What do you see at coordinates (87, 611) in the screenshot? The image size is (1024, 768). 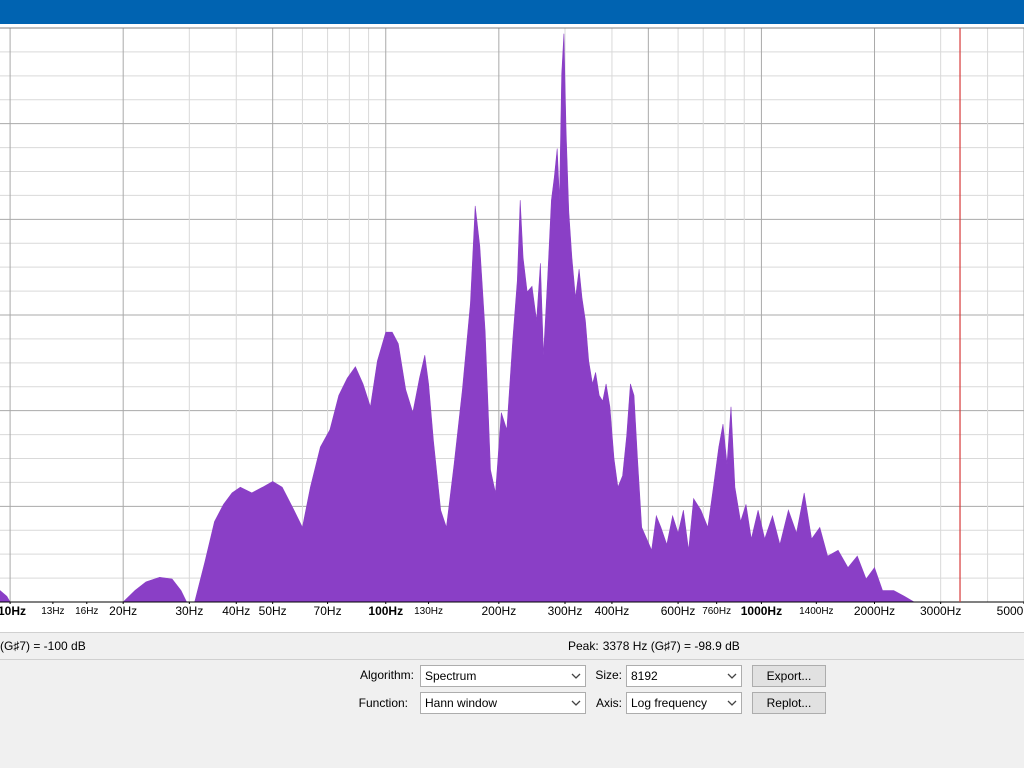 I see `x-tick-label: 16Hz` at bounding box center [87, 611].